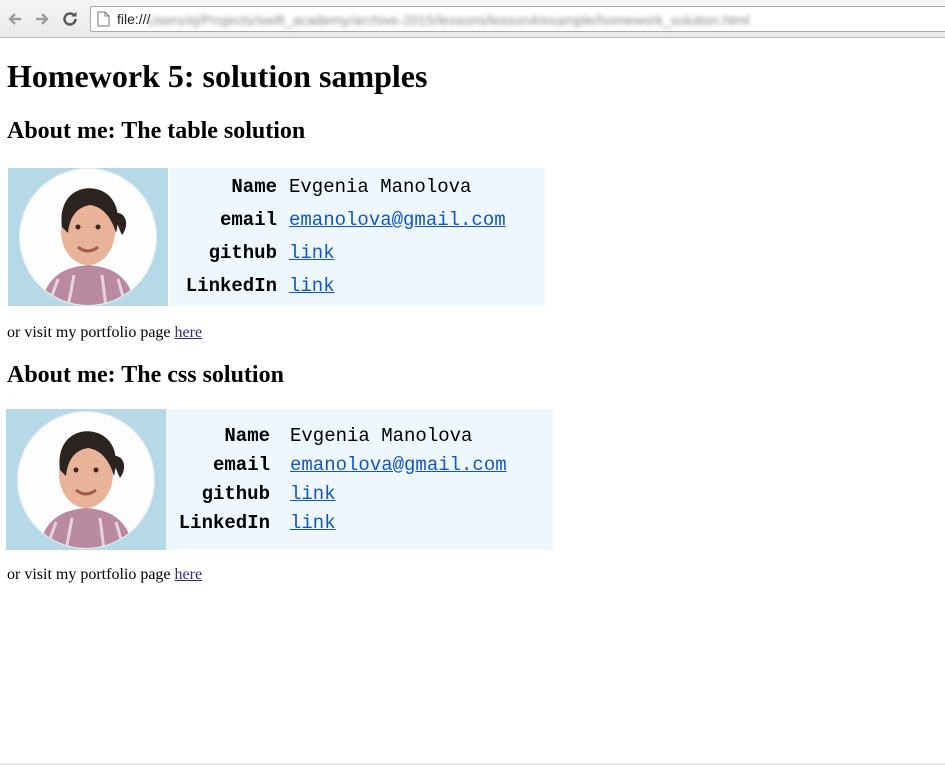  Describe the element at coordinates (15, 19) in the screenshot. I see `back-arrow-icon` at that location.